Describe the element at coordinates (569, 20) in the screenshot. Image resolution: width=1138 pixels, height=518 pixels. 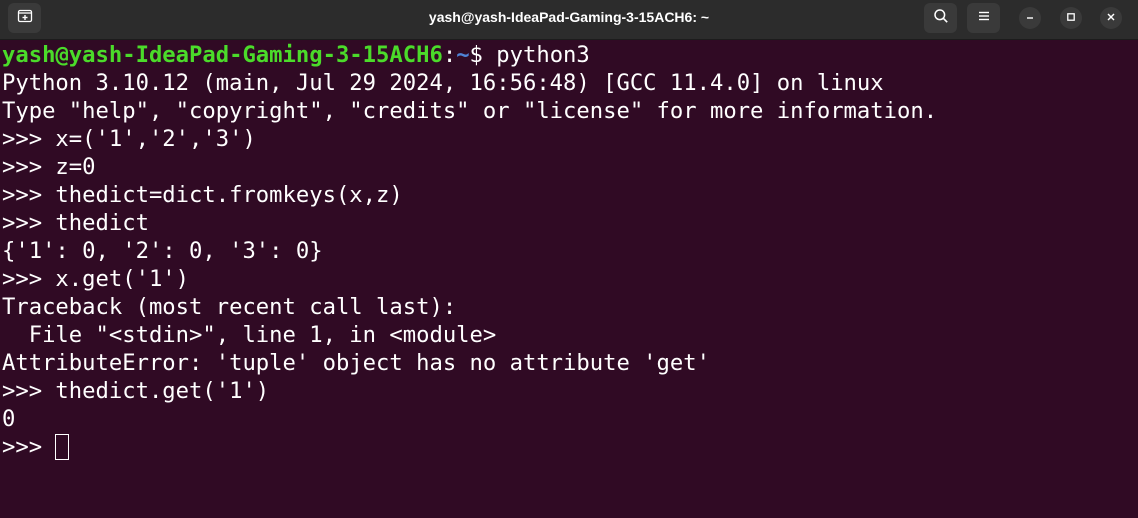
I see `title-bar: yash@yash-IdeaPad-Gaming-3-15ACH6: ~` at that location.